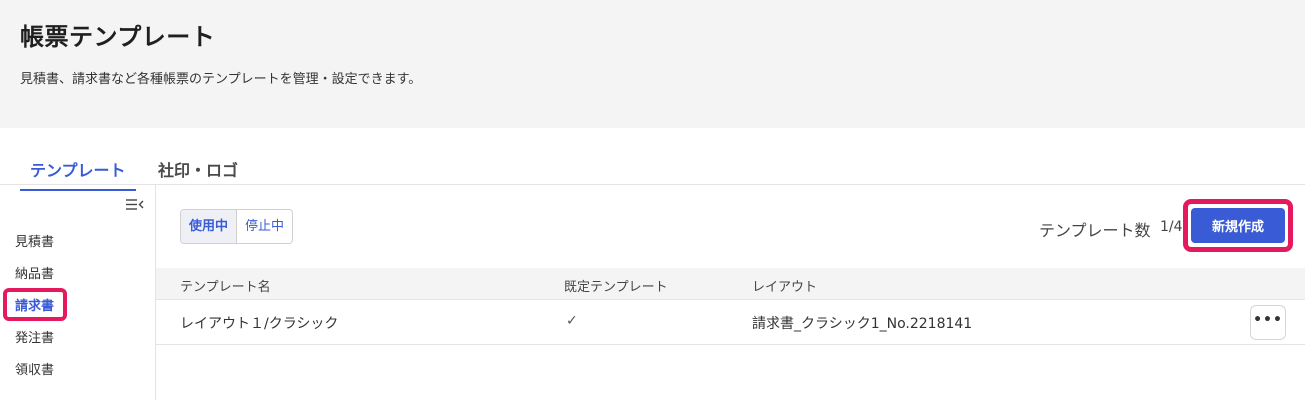  What do you see at coordinates (221, 79) in the screenshot?
I see `page-description: 見積書、請求書など各種帳票のテンプレートを管理・設定できます。` at bounding box center [221, 79].